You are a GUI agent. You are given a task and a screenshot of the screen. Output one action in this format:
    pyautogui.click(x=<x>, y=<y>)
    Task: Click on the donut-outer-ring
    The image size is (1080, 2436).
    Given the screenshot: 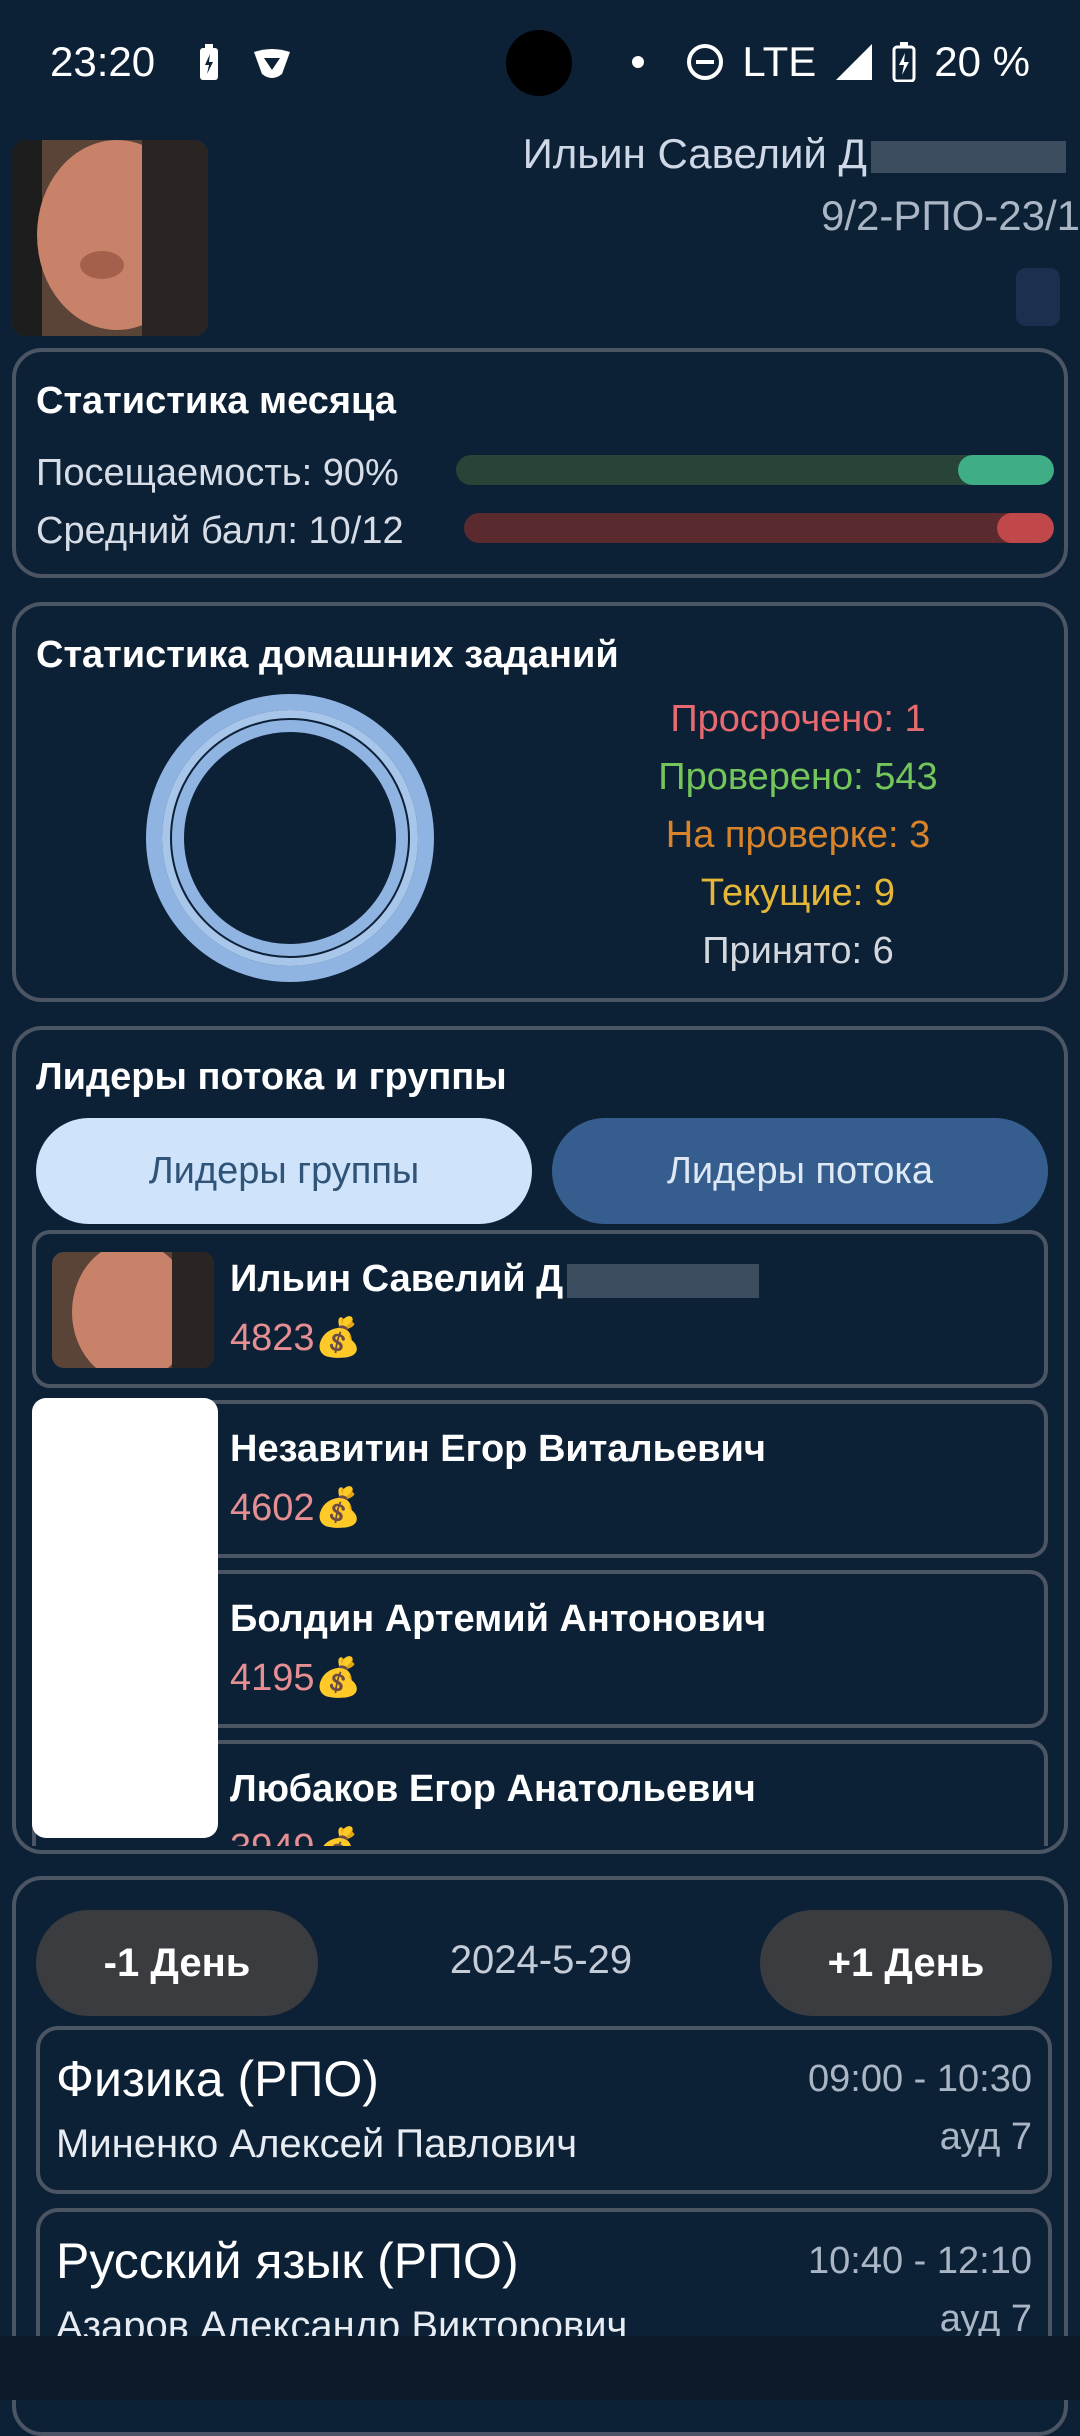 What is the action you would take?
    pyautogui.click(x=290, y=838)
    